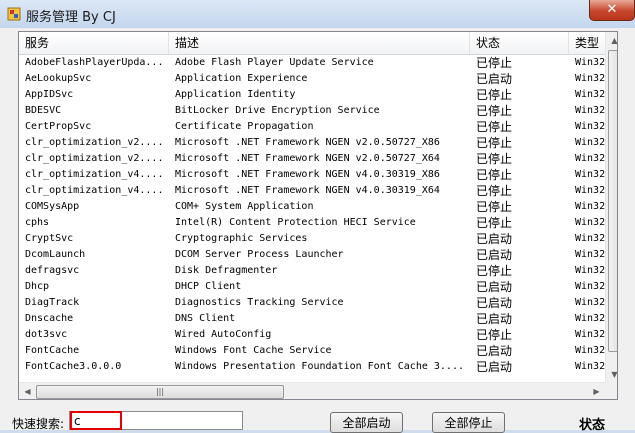 The image size is (635, 433). What do you see at coordinates (312, 271) in the screenshot?
I see `table-row: defragsvc Disk Defragmenter 已停止 Win32` at bounding box center [312, 271].